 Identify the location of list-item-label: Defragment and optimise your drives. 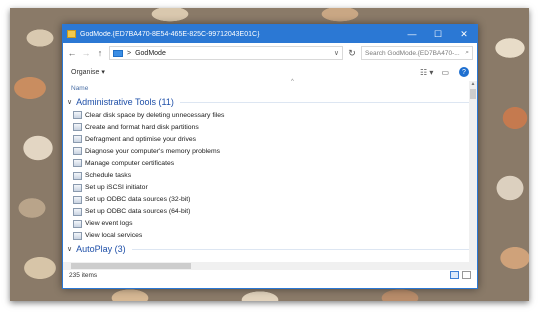
(141, 139).